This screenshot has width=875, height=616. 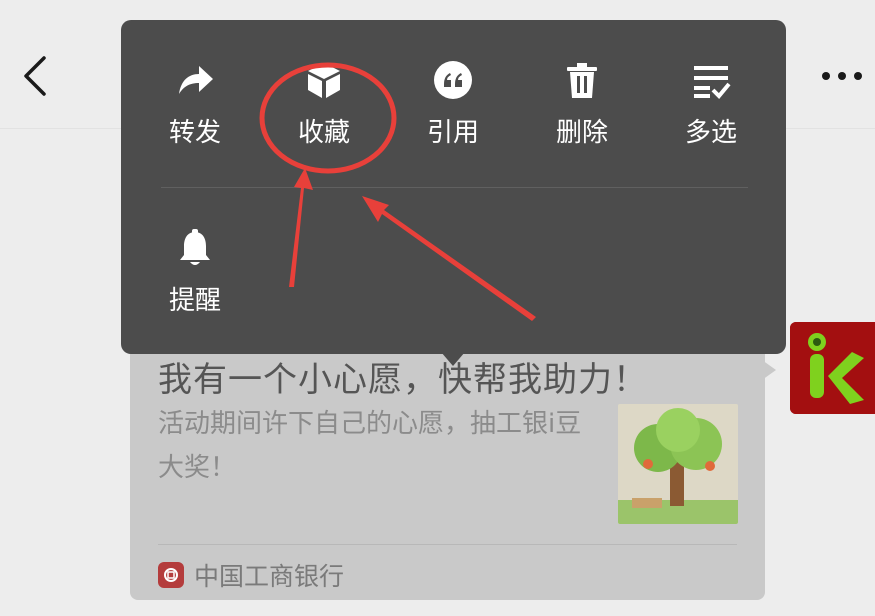 What do you see at coordinates (171, 575) in the screenshot?
I see `bank-logo-icon` at bounding box center [171, 575].